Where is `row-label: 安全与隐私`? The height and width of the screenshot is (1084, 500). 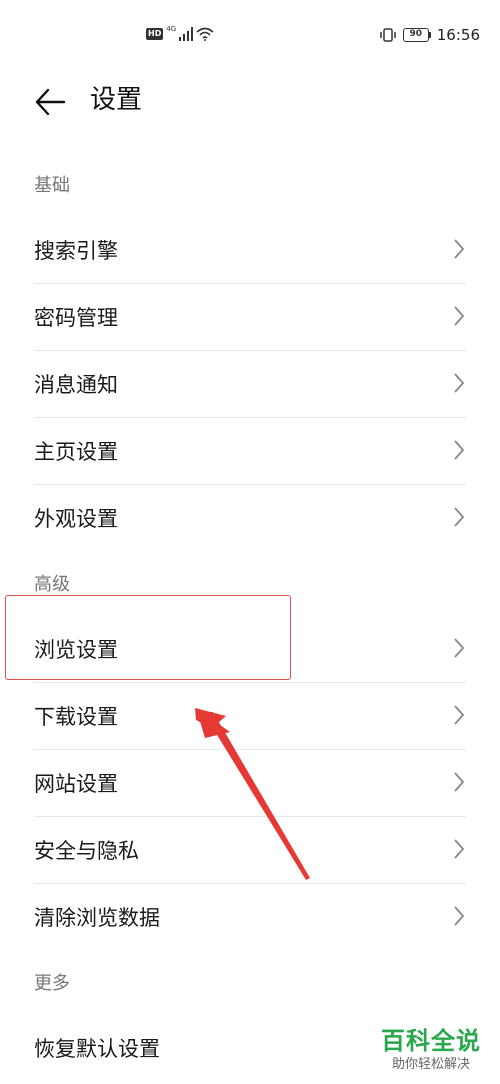 row-label: 安全与隐私 is located at coordinates (86, 850).